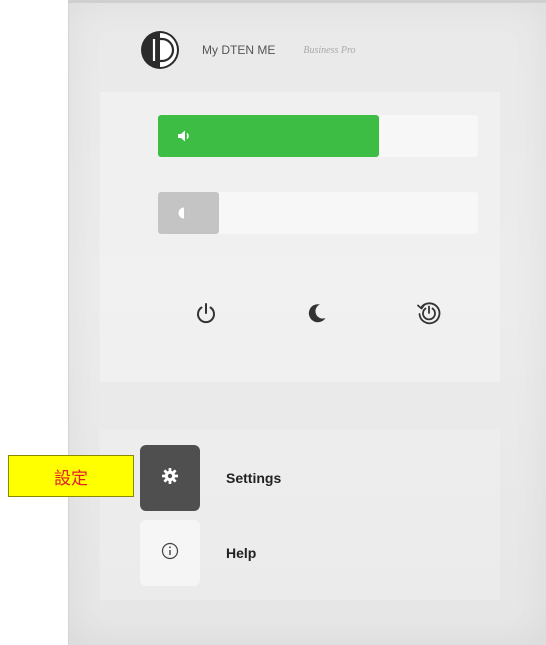  I want to click on moon-icon, so click(317, 315).